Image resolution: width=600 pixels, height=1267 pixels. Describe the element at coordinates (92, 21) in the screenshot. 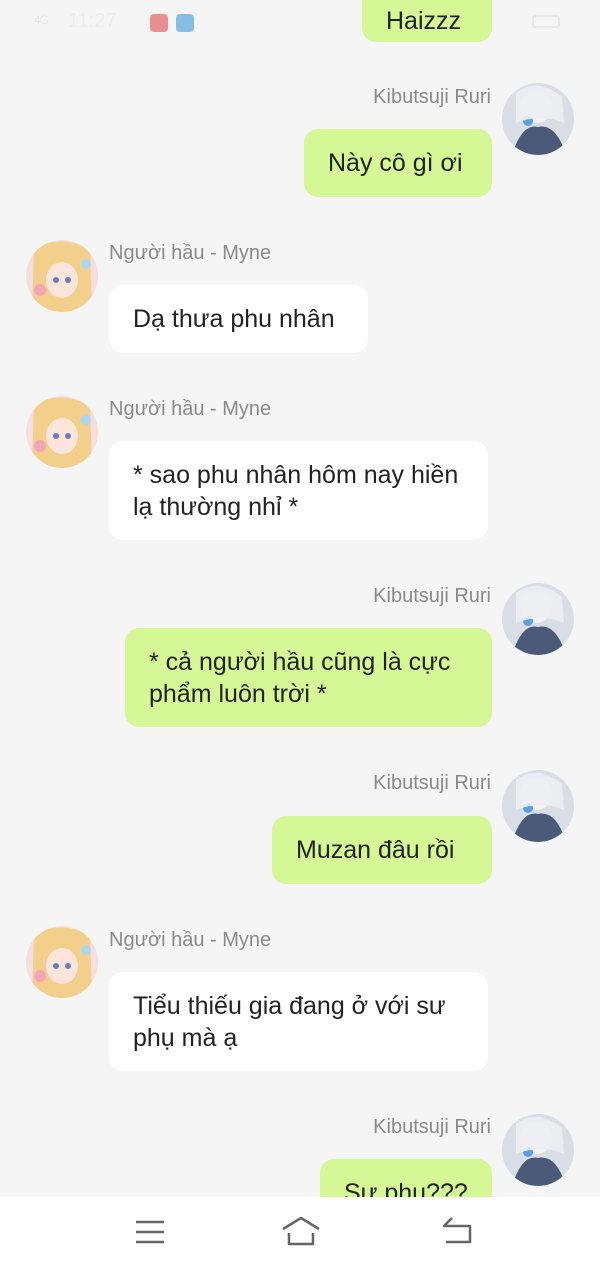

I see `status-time: 11:27` at that location.